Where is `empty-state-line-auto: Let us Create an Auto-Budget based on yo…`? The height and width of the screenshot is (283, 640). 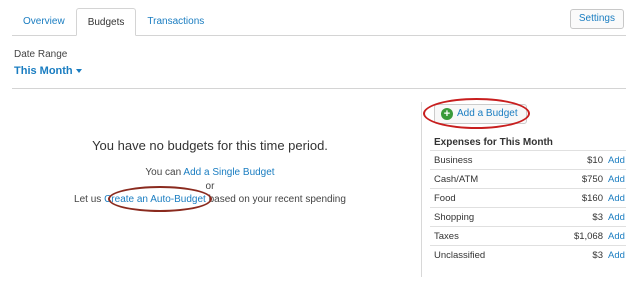 empty-state-line-auto: Let us Create an Auto-Budget based on yo… is located at coordinates (210, 199).